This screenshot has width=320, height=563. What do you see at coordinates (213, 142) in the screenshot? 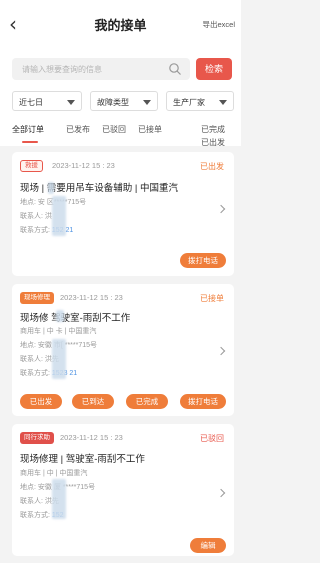
I see `tab-departed: 已出发` at bounding box center [213, 142].